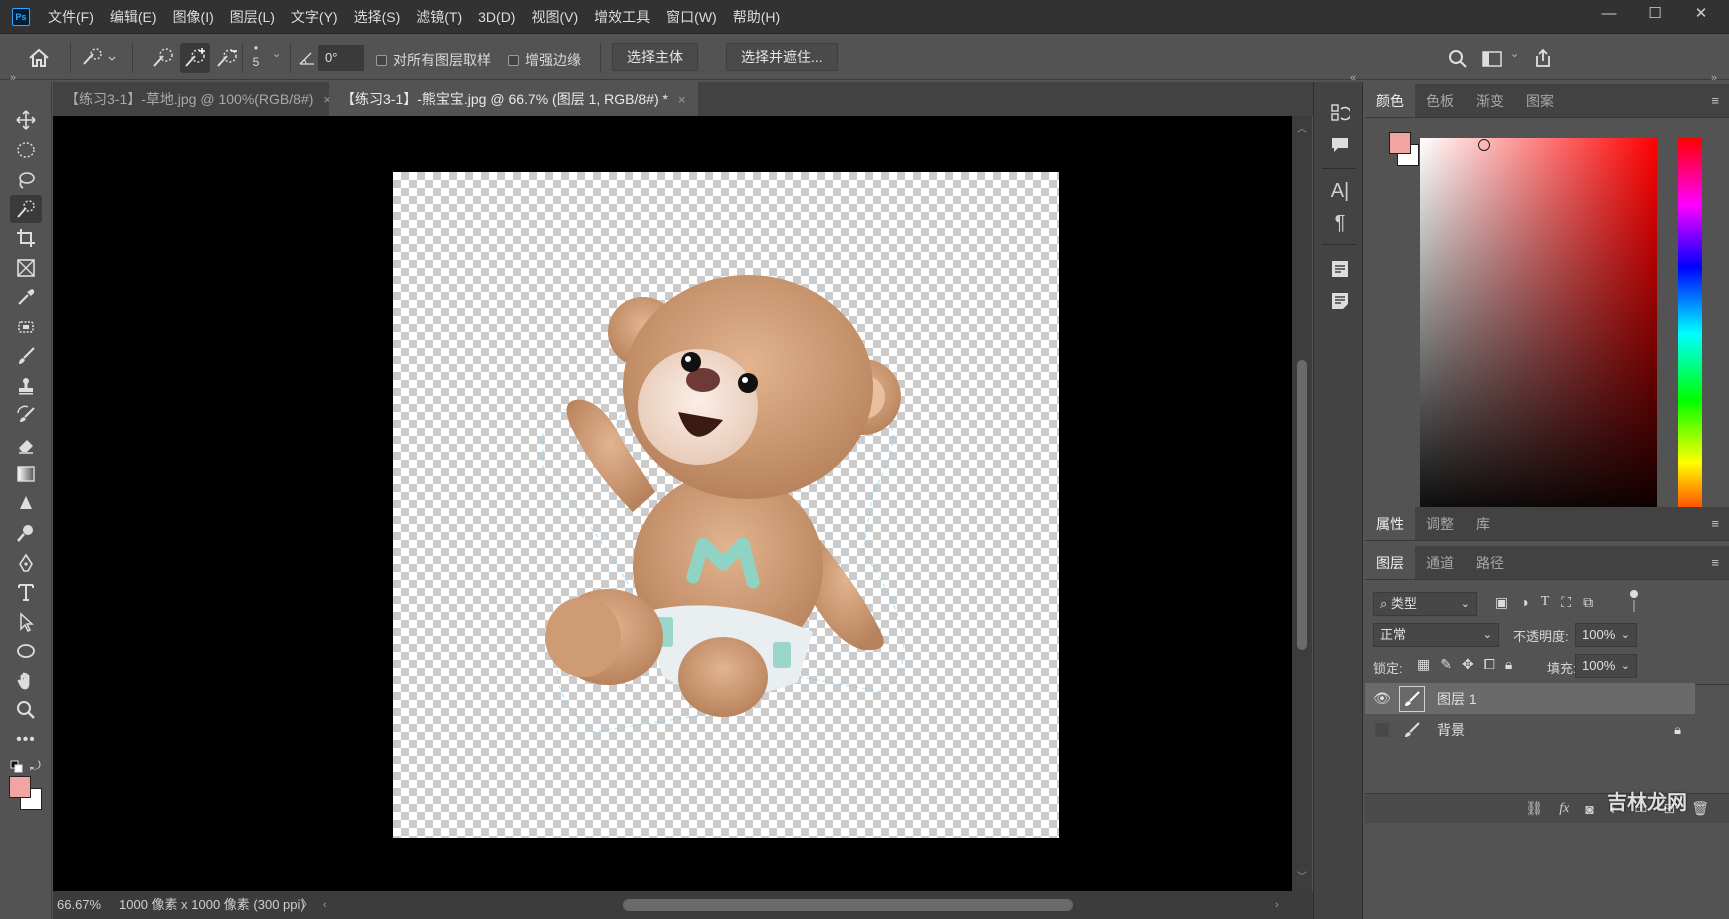  Describe the element at coordinates (17, 768) in the screenshot. I see `default-colors-icon` at that location.